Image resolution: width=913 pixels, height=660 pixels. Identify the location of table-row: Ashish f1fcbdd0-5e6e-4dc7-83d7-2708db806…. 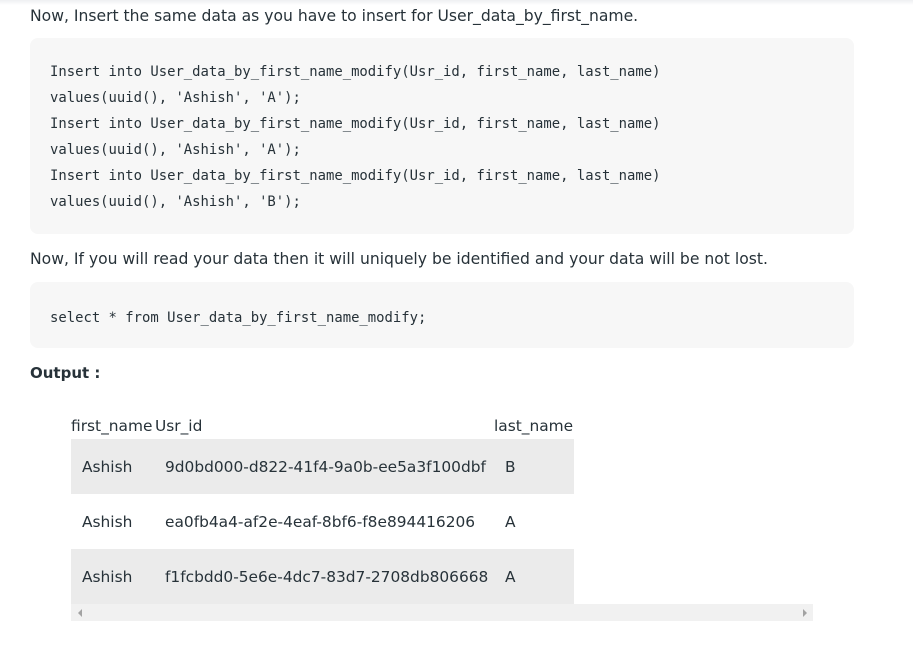
(322, 576).